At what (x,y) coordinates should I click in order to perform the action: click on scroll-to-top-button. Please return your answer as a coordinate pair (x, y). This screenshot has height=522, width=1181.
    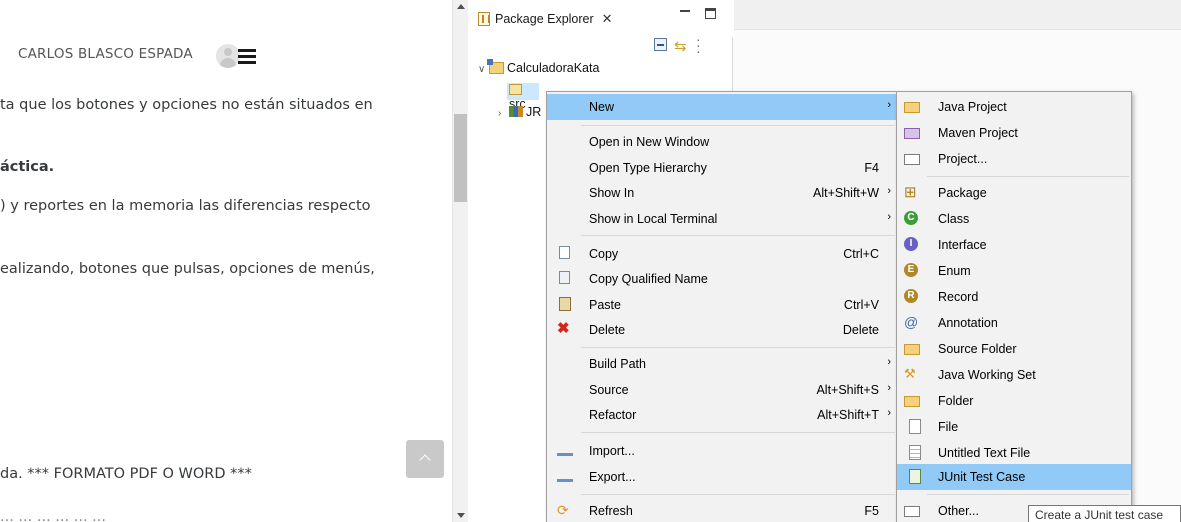
    Looking at the image, I should click on (425, 459).